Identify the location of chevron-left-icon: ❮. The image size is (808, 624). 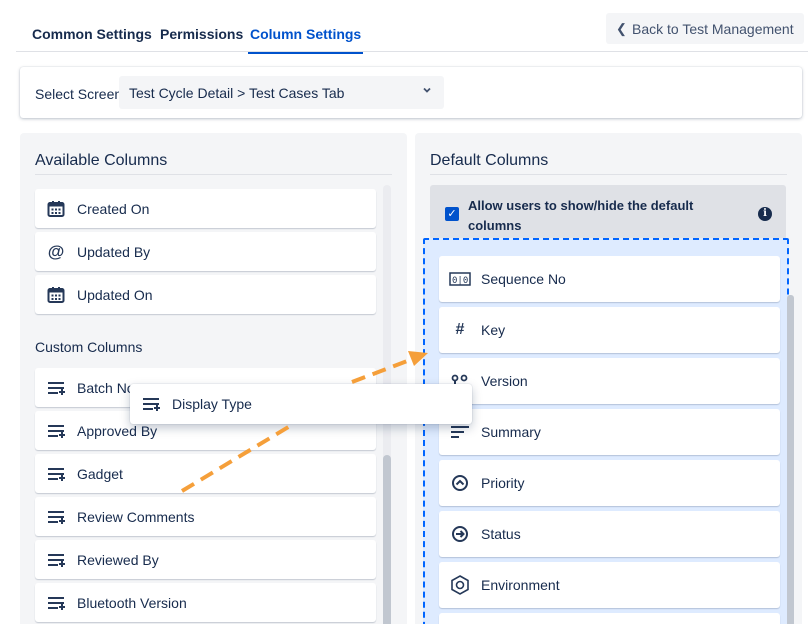
(621, 28).